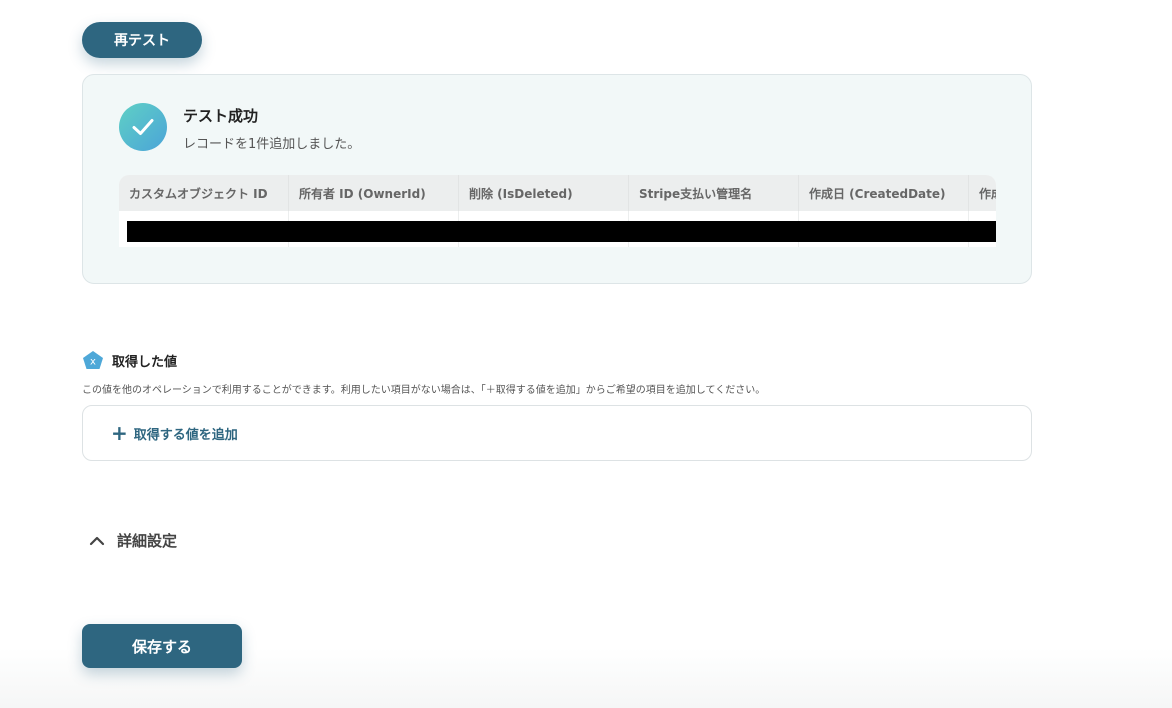  What do you see at coordinates (557, 433) in the screenshot?
I see `add-value-box: + 取得する値を追加` at bounding box center [557, 433].